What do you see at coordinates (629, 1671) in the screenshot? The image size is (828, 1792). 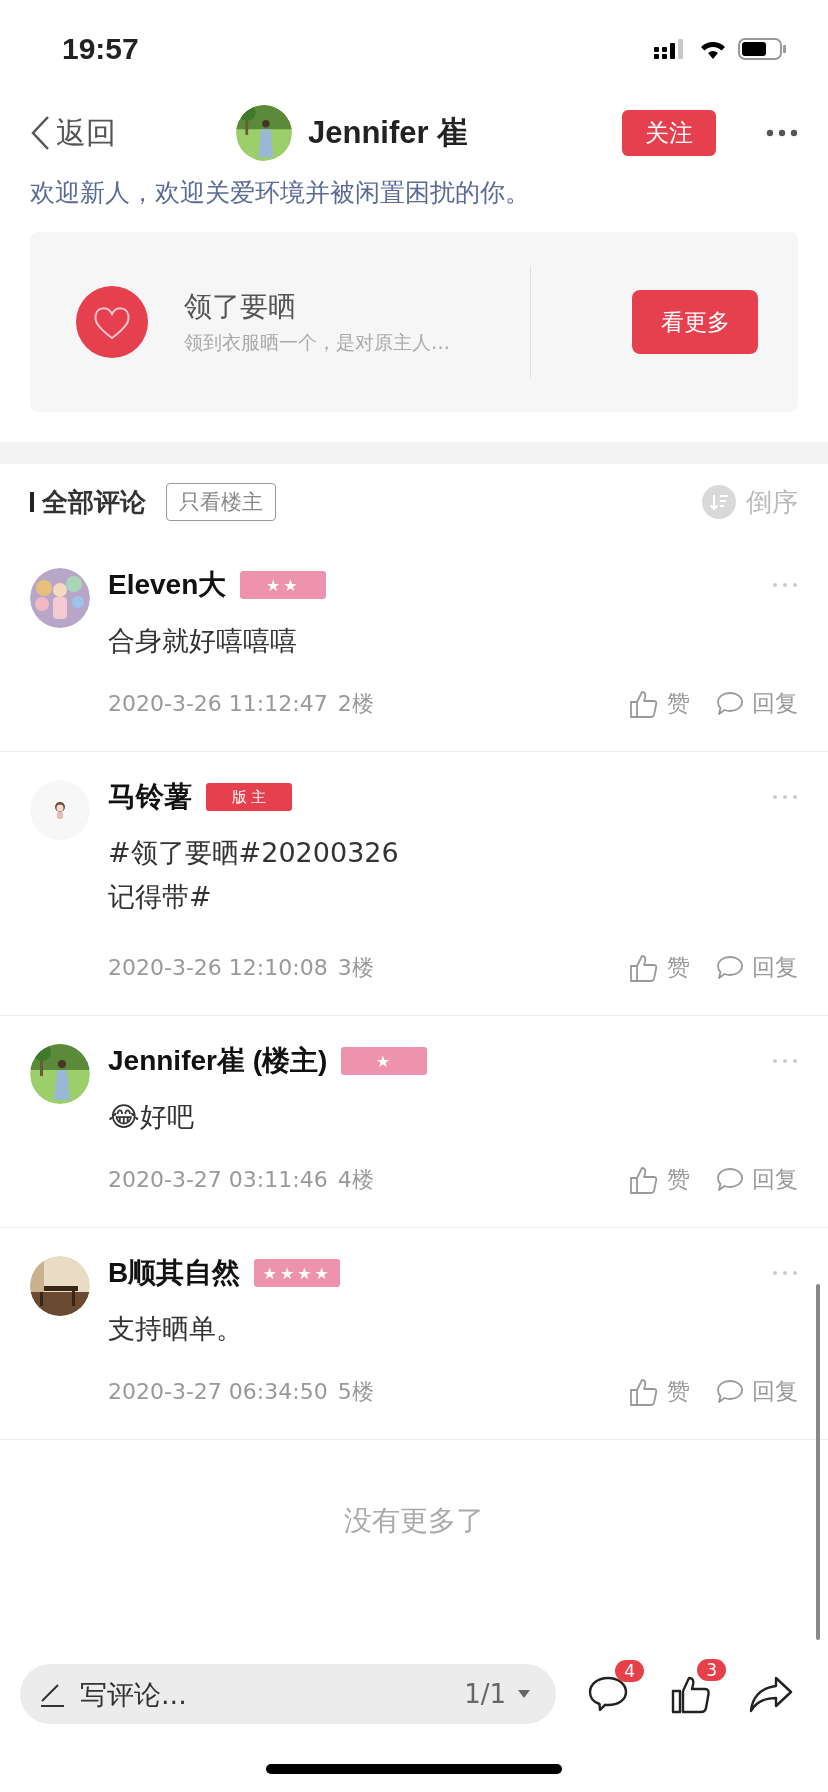 I see `count-badge: 4` at bounding box center [629, 1671].